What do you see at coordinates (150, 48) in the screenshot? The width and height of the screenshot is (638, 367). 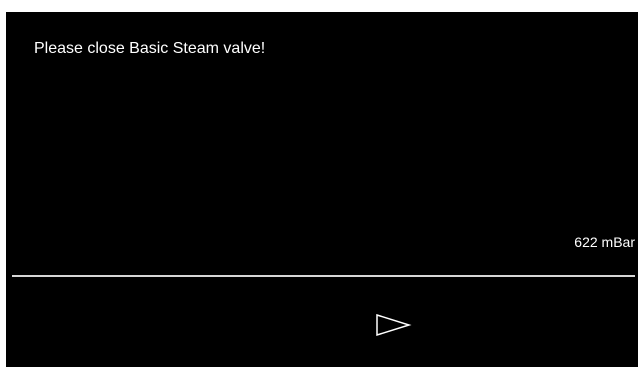 I see `instruction-message: Please close Basic Steam valve!` at bounding box center [150, 48].